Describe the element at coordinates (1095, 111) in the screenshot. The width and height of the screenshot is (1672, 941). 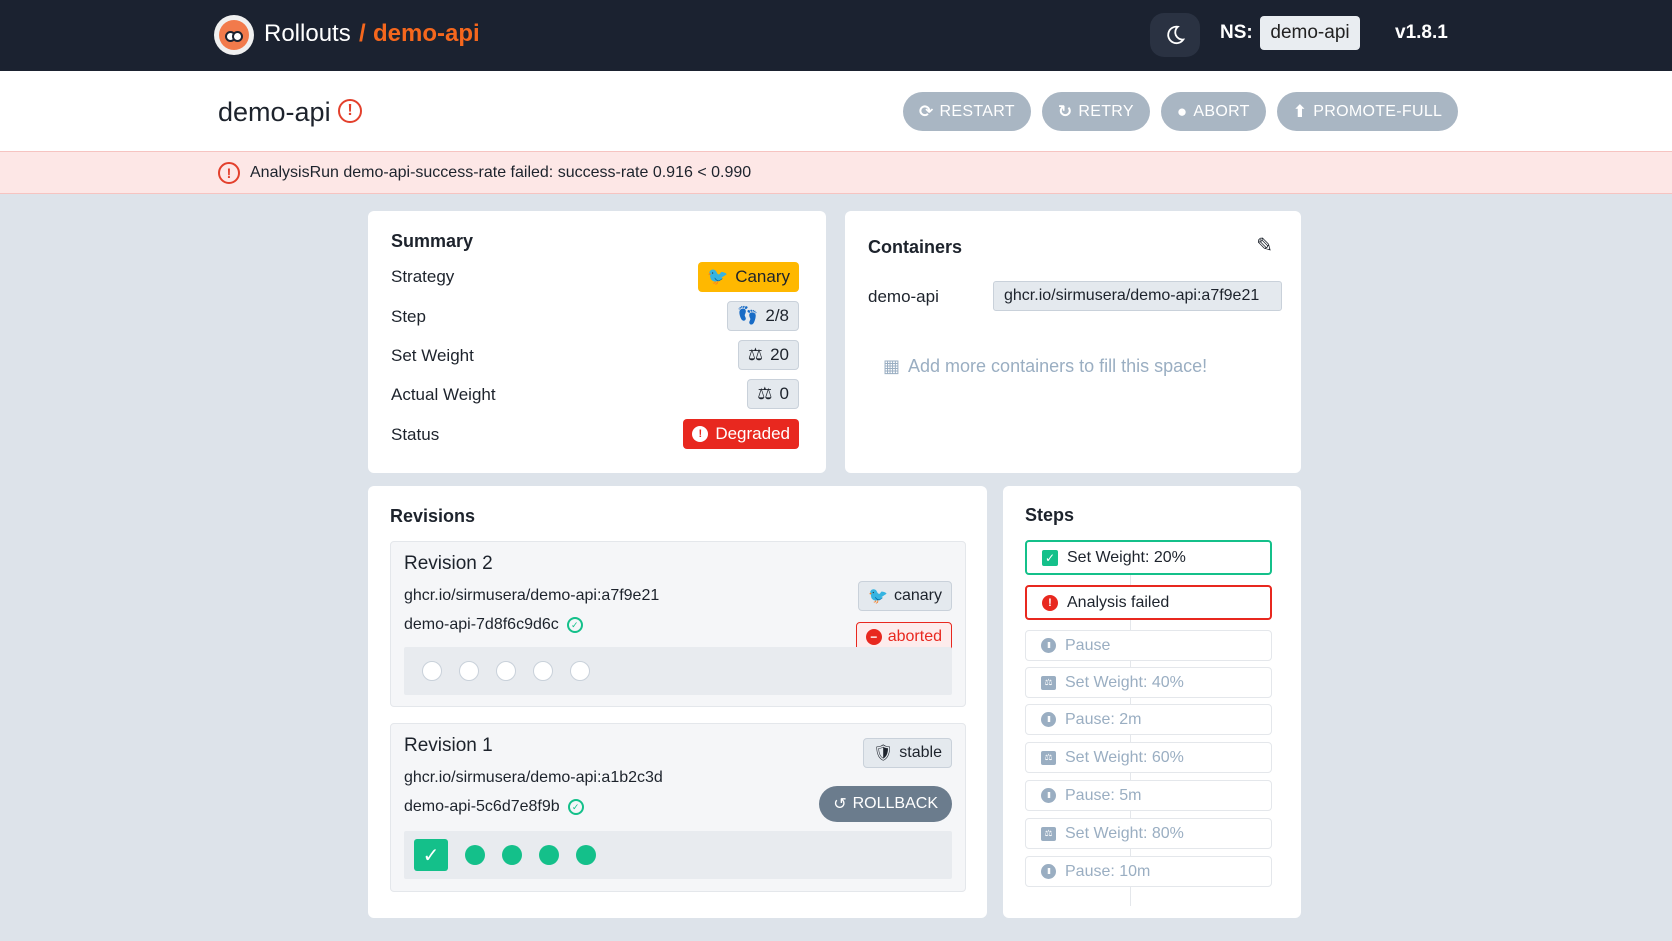
I see `retry-button: ↻ RETRY` at that location.